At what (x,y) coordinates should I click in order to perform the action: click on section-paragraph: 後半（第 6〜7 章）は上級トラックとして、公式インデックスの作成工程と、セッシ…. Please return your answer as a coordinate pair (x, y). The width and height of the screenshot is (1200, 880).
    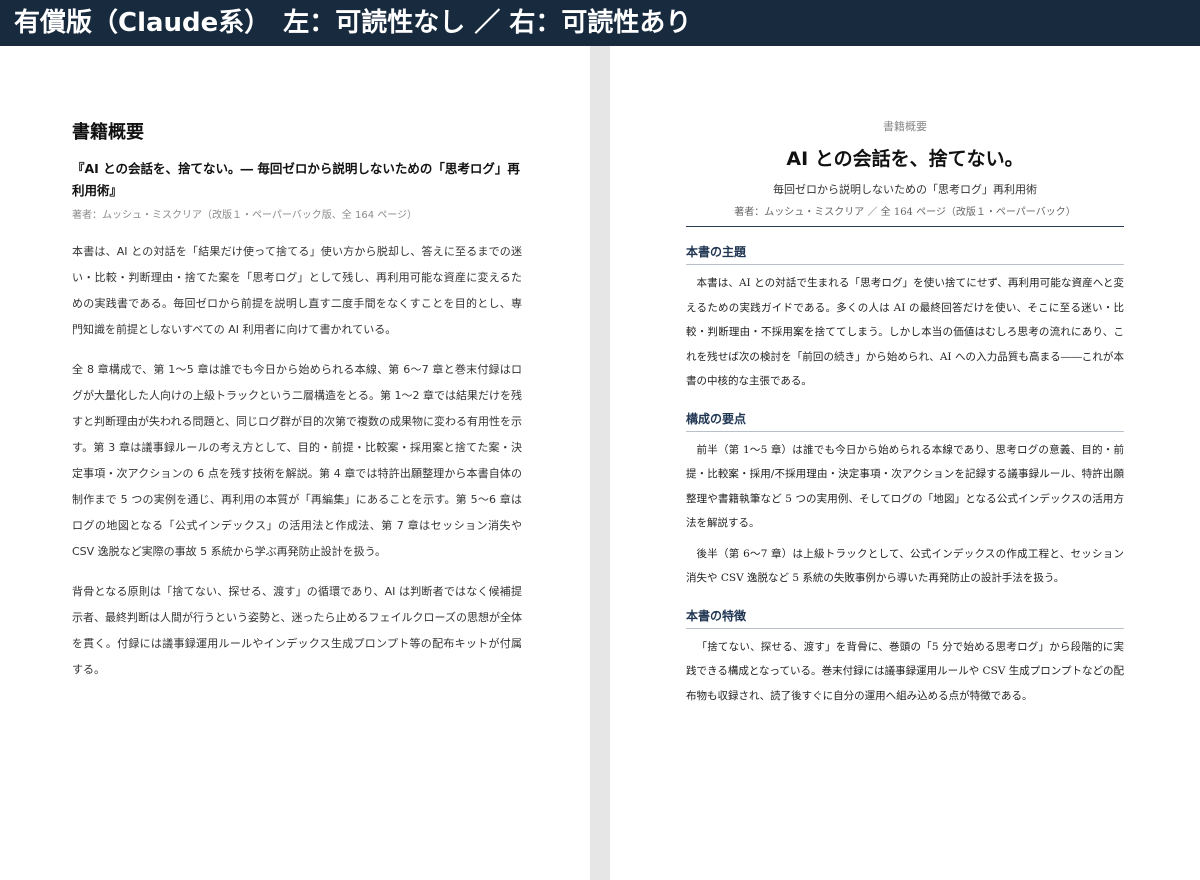
    Looking at the image, I should click on (905, 566).